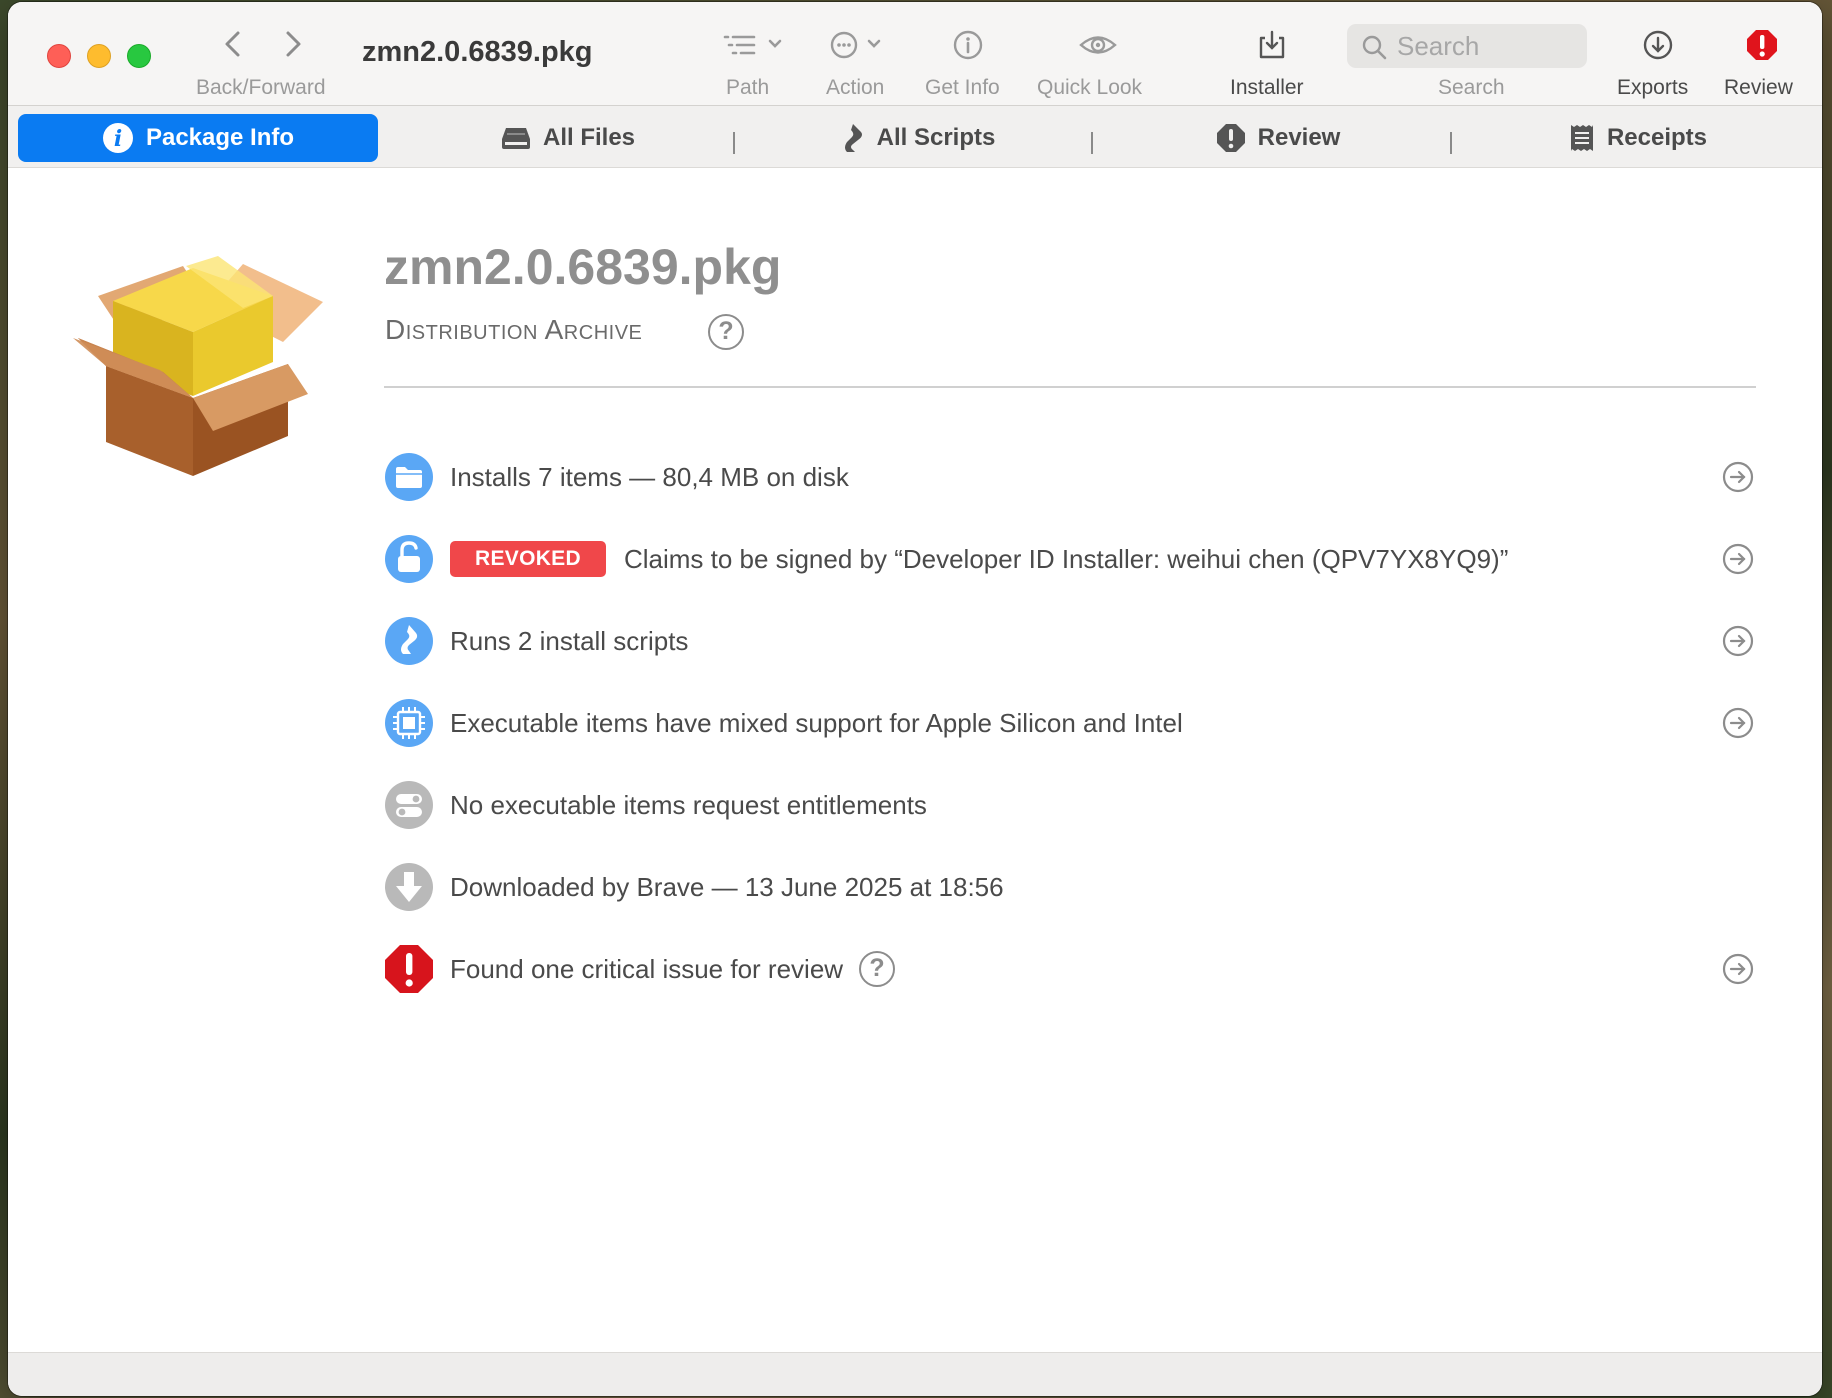 Image resolution: width=1832 pixels, height=1398 pixels. Describe the element at coordinates (409, 559) in the screenshot. I see `unlocked-padlock-icon` at that location.